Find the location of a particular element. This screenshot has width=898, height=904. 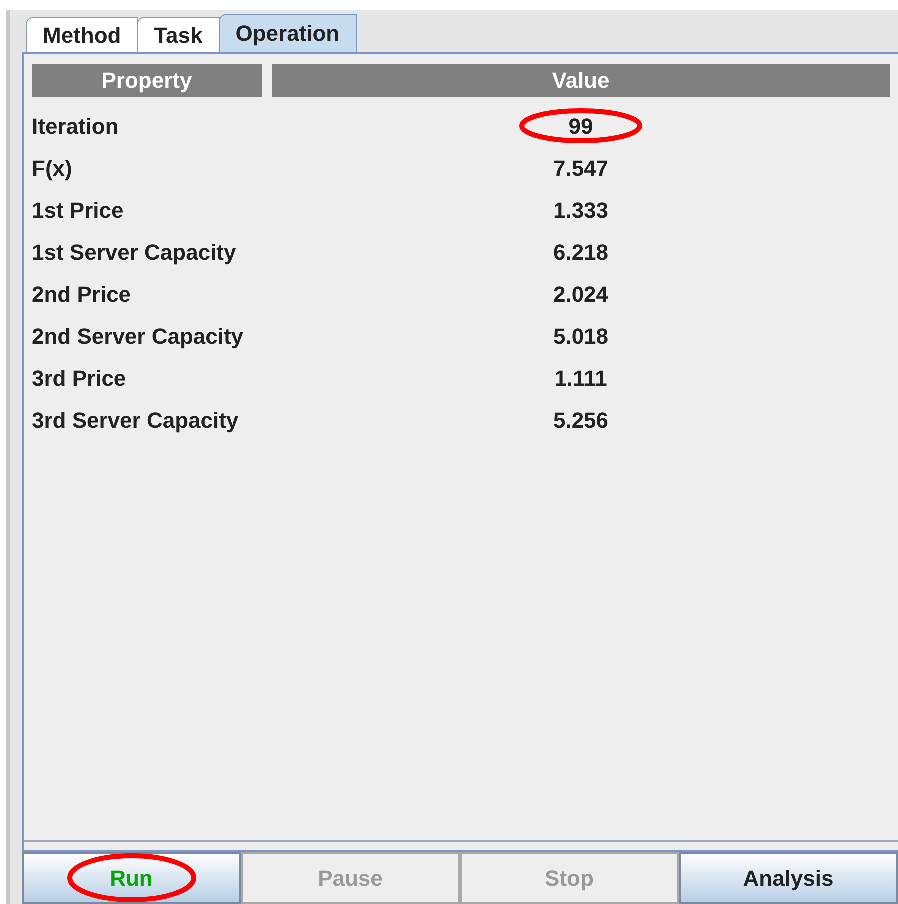

table-cell: 1.333 is located at coordinates (581, 210).